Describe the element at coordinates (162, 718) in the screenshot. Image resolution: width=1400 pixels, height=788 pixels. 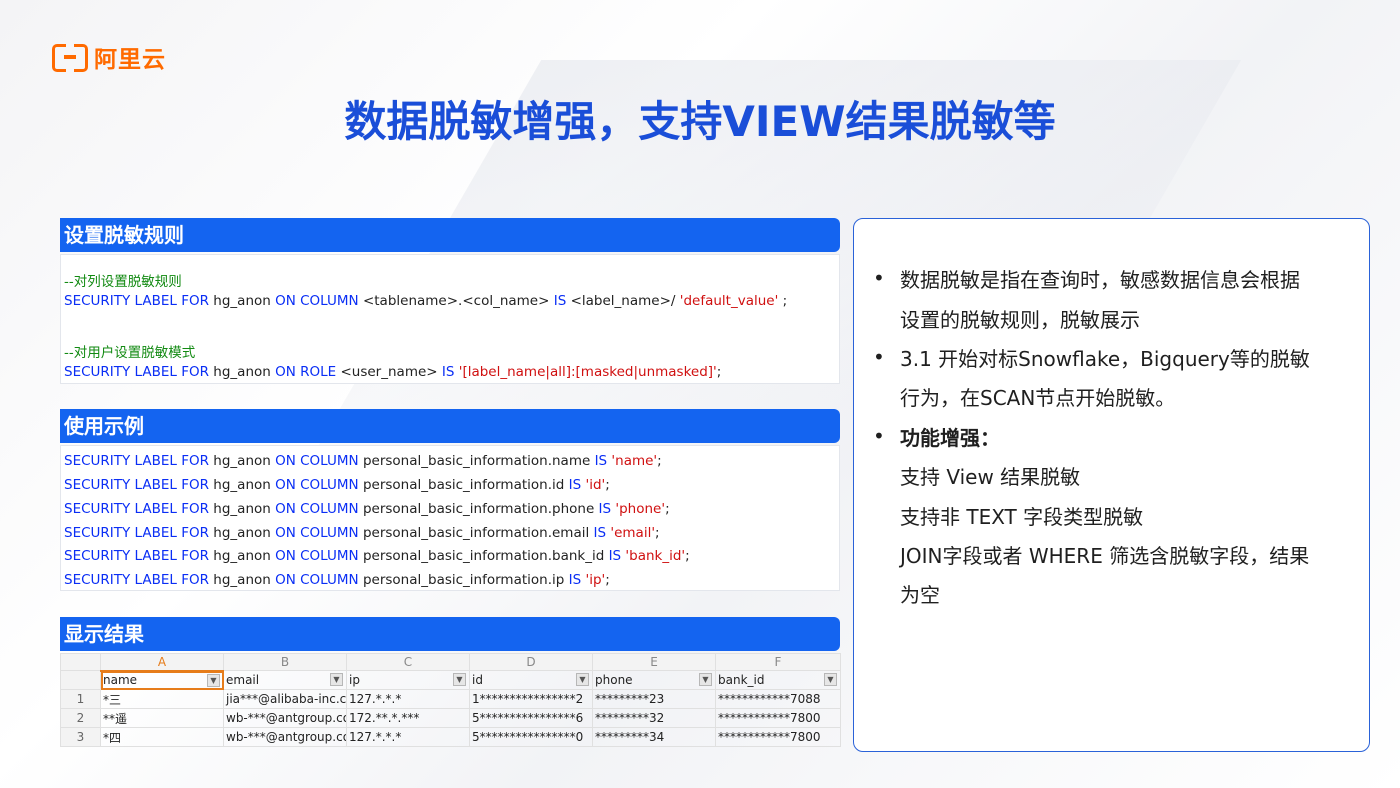
I see `table-cell: **遥` at that location.